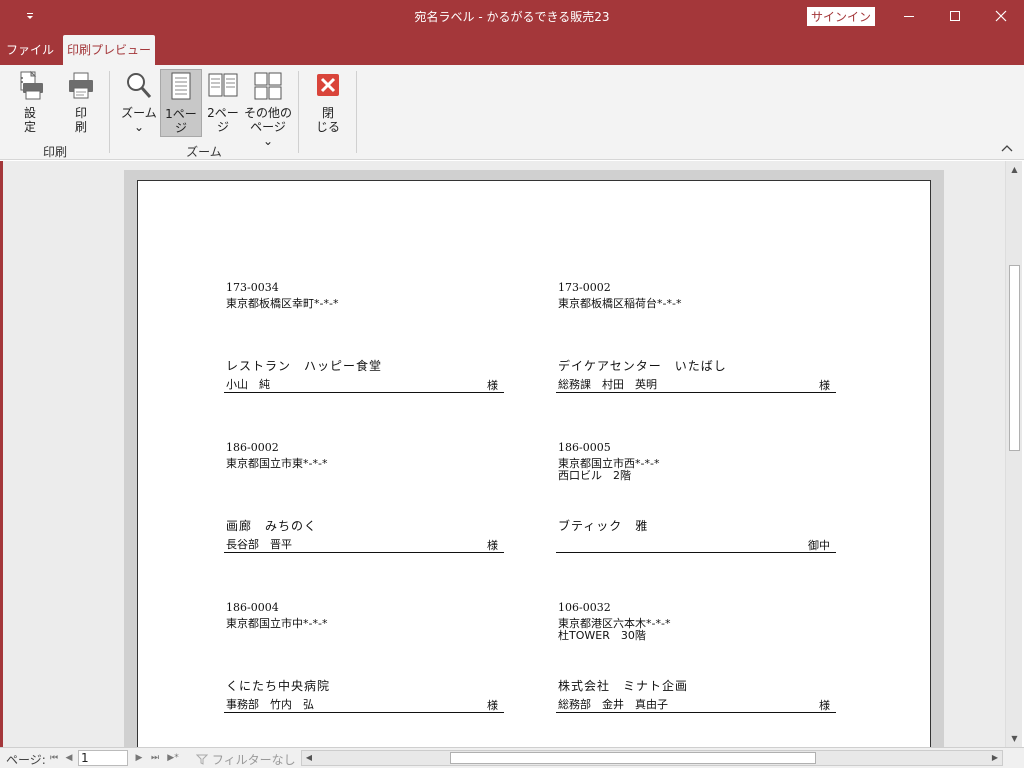  I want to click on company-name: ブティック 雅, so click(603, 526).